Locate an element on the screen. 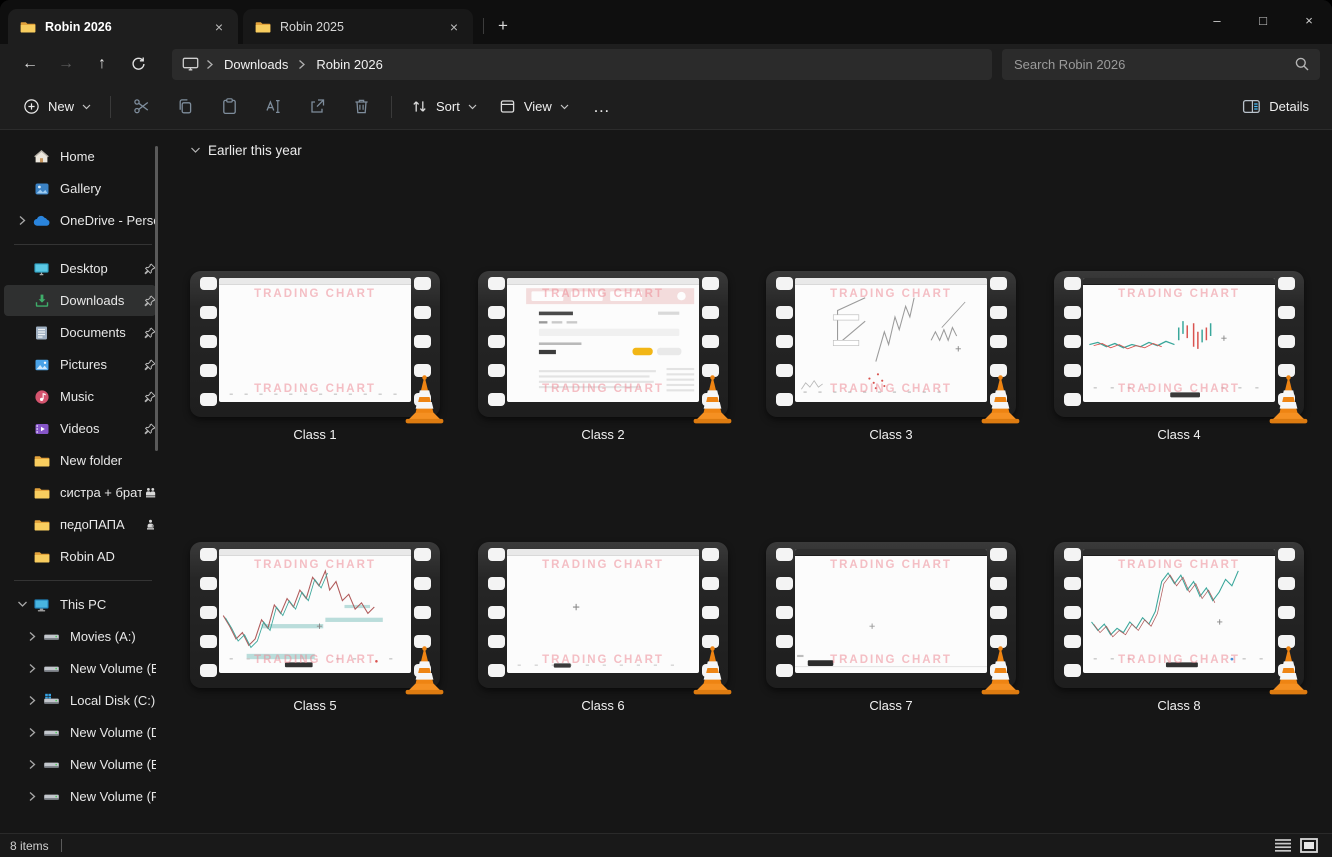 This screenshot has height=857, width=1332. file-tile-class-6: TRADING CHART TRADING CHART Class 6 is located at coordinates (605, 627).